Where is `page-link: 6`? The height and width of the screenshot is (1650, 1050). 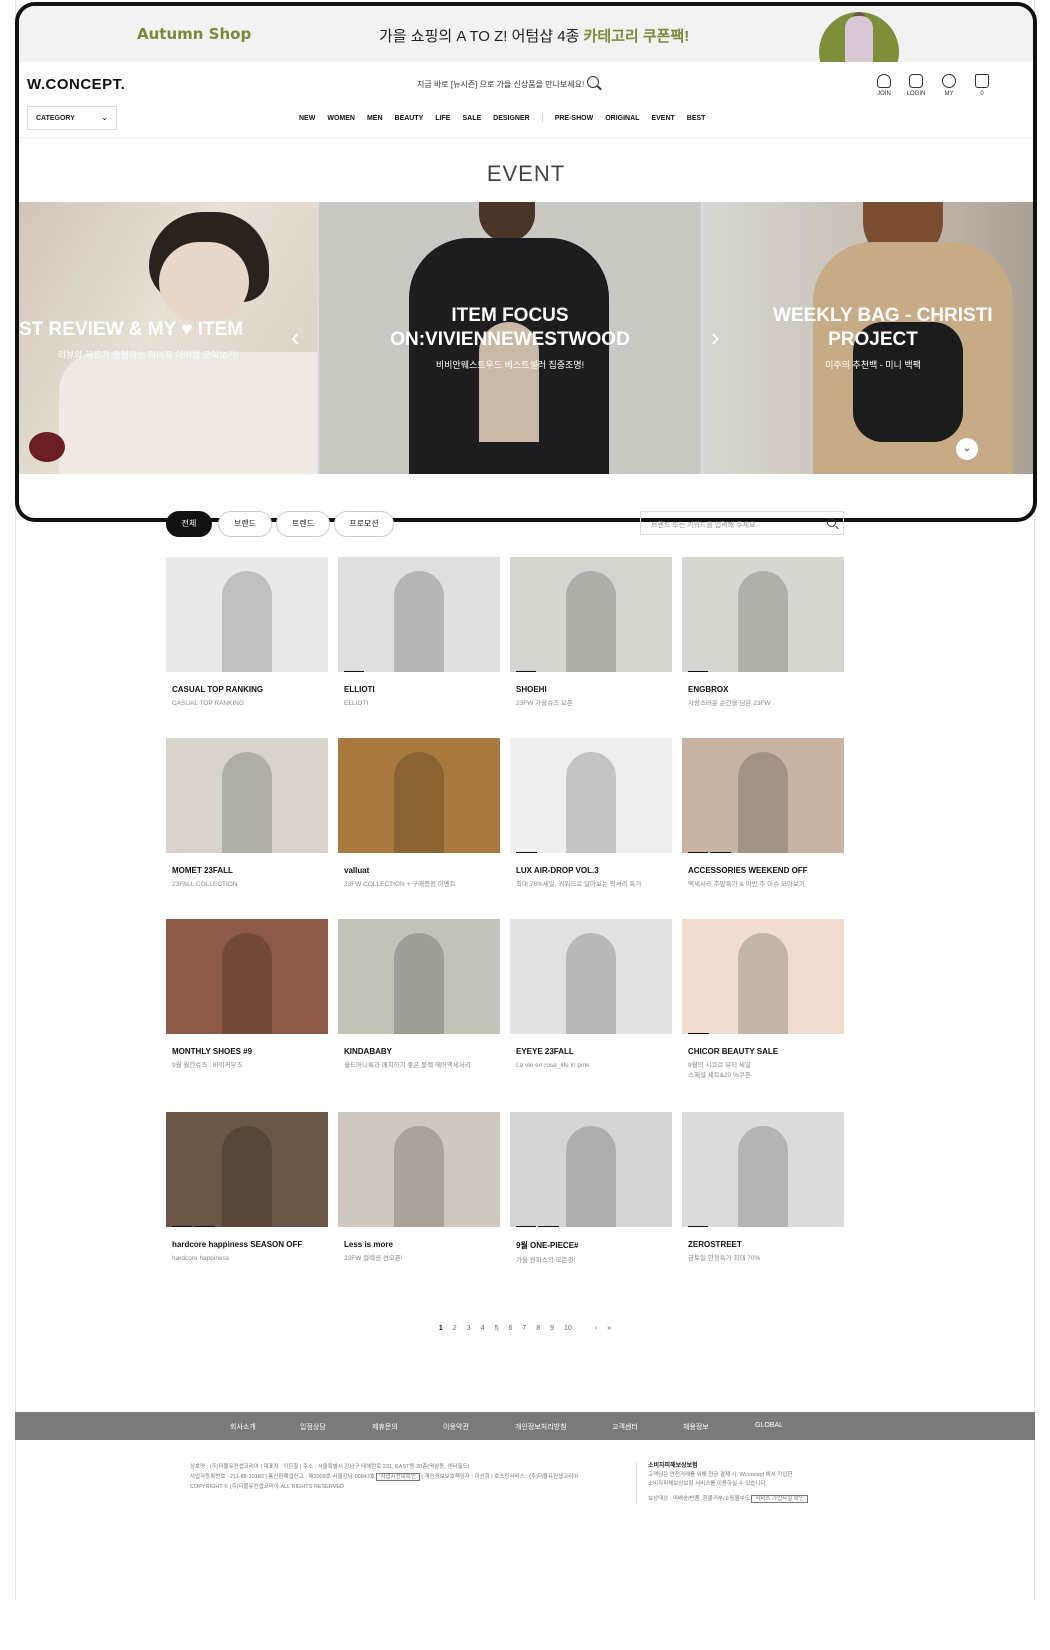
page-link: 6 is located at coordinates (510, 1328).